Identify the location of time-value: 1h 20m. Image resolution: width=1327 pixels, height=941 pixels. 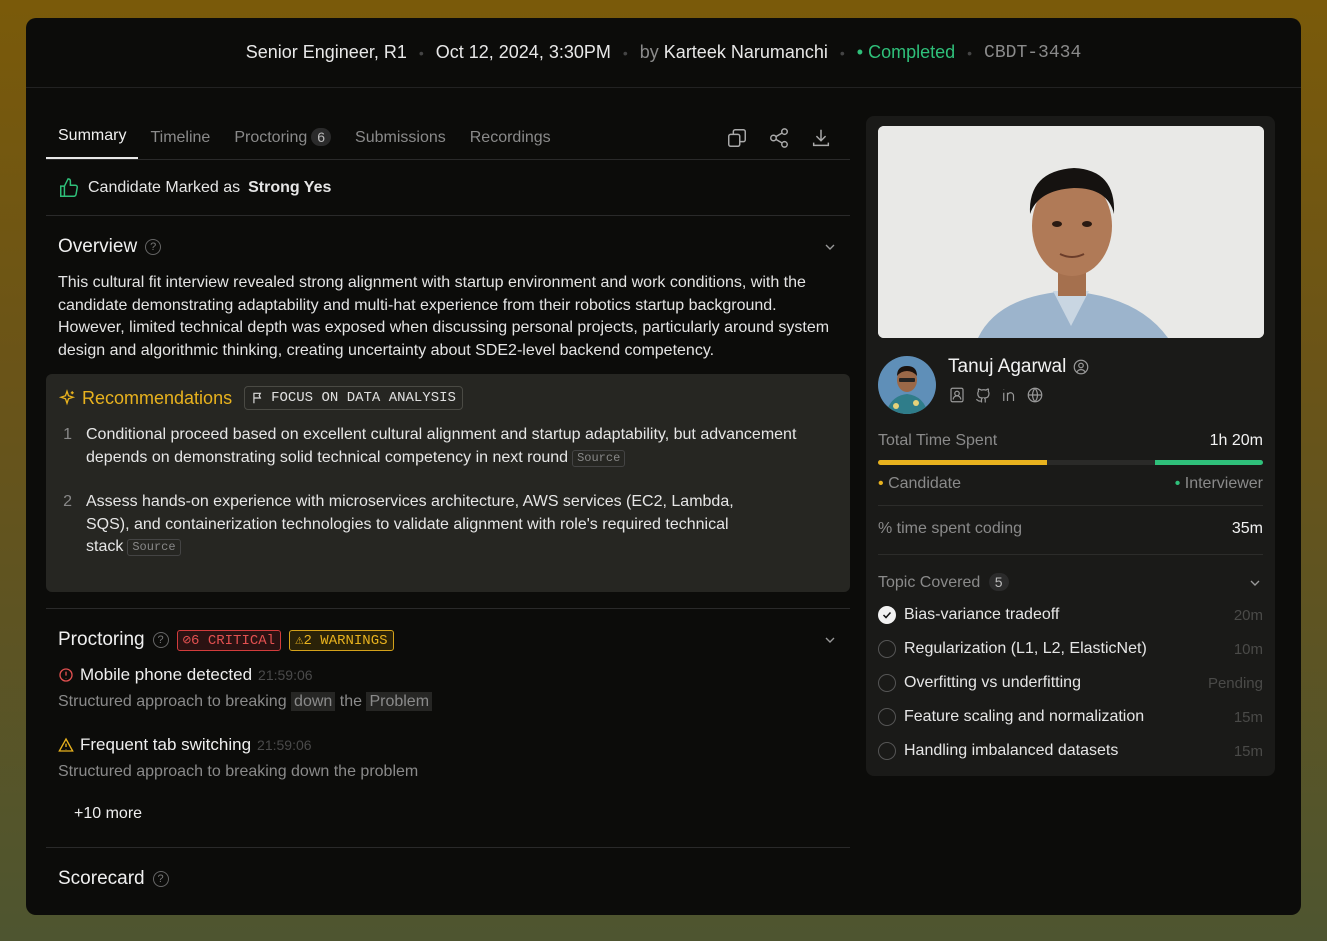
(1236, 440).